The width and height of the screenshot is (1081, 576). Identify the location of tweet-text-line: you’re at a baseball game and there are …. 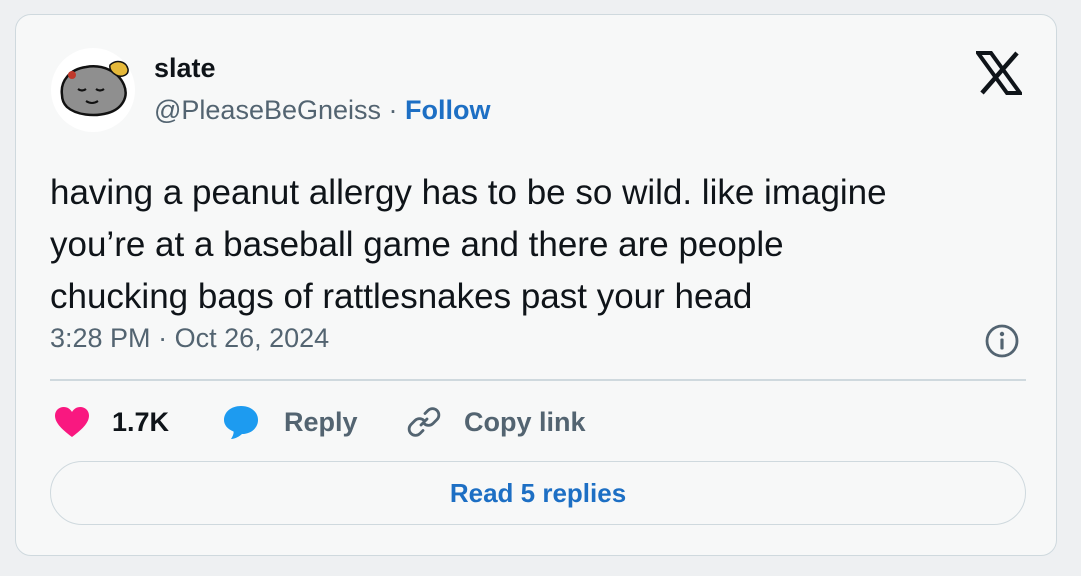
(417, 244).